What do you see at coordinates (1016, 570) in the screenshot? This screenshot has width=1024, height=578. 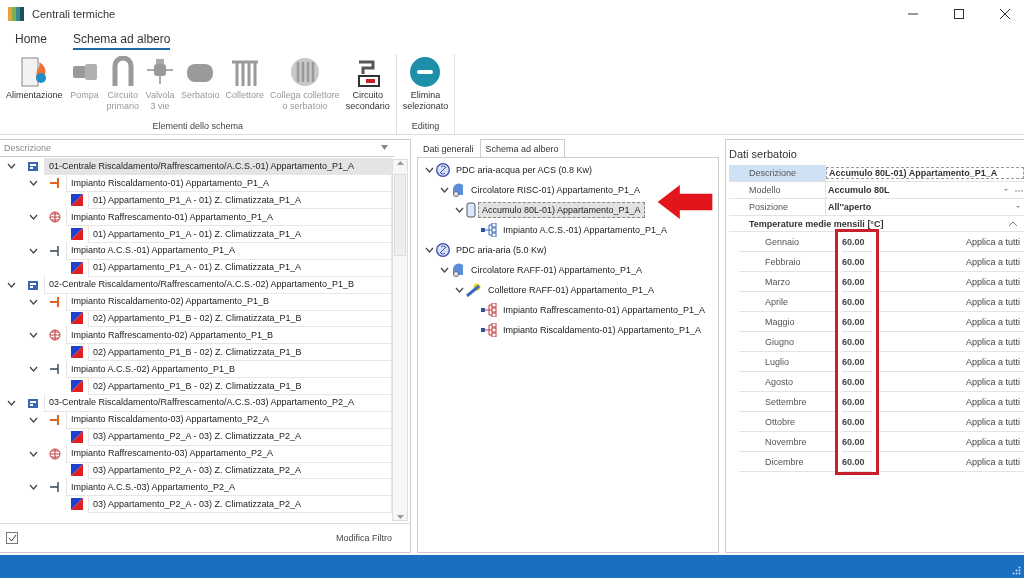 I see `resize-grip-icon` at bounding box center [1016, 570].